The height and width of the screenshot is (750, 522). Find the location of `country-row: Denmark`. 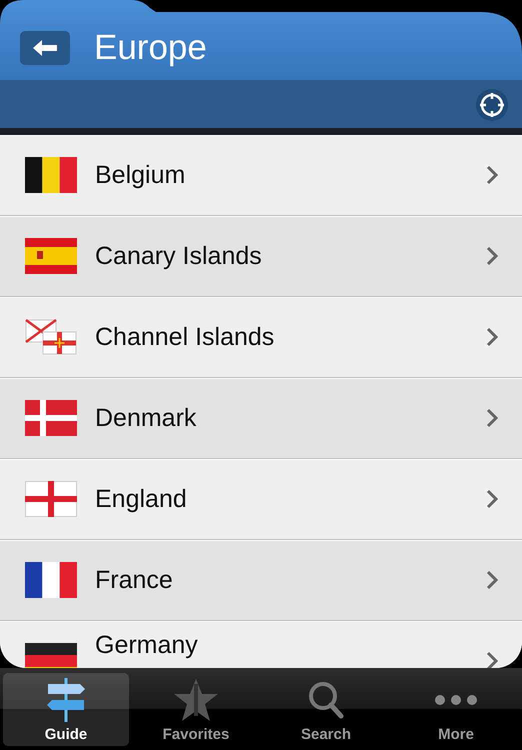

country-row: Denmark is located at coordinates (261, 418).